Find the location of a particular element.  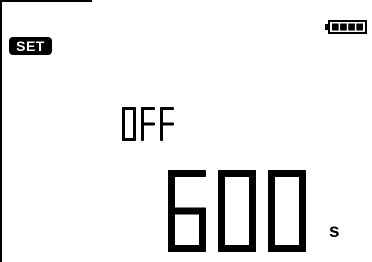

set-badge: SET is located at coordinates (30, 46).